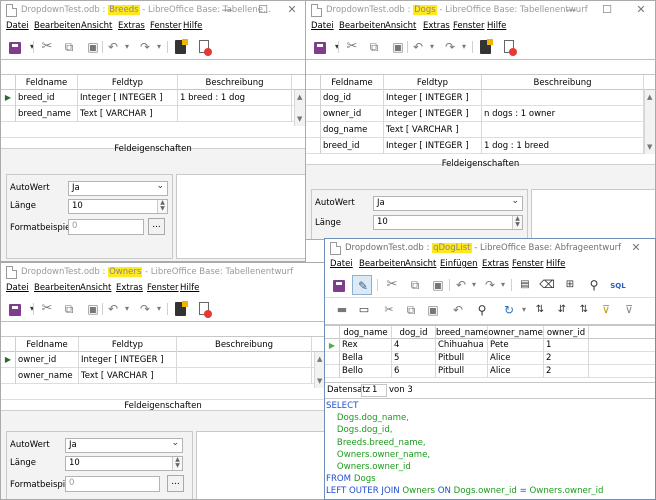 The height and width of the screenshot is (500, 656). What do you see at coordinates (462, 358) in the screenshot?
I see `breed-name-cell: Pitbull` at bounding box center [462, 358].